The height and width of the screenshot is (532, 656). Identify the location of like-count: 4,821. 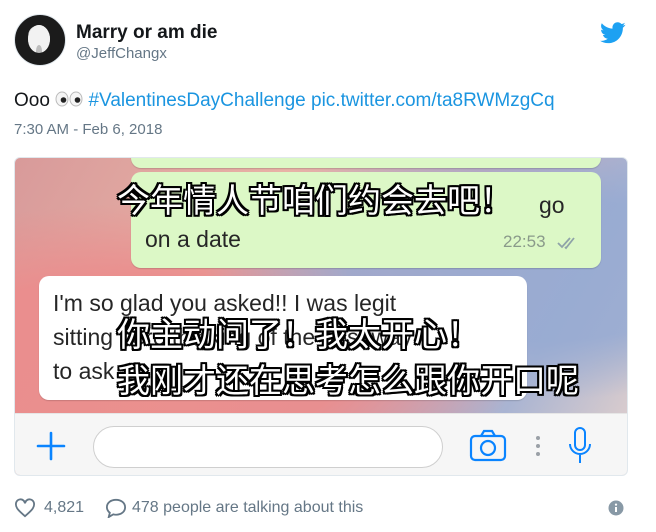
(64, 508).